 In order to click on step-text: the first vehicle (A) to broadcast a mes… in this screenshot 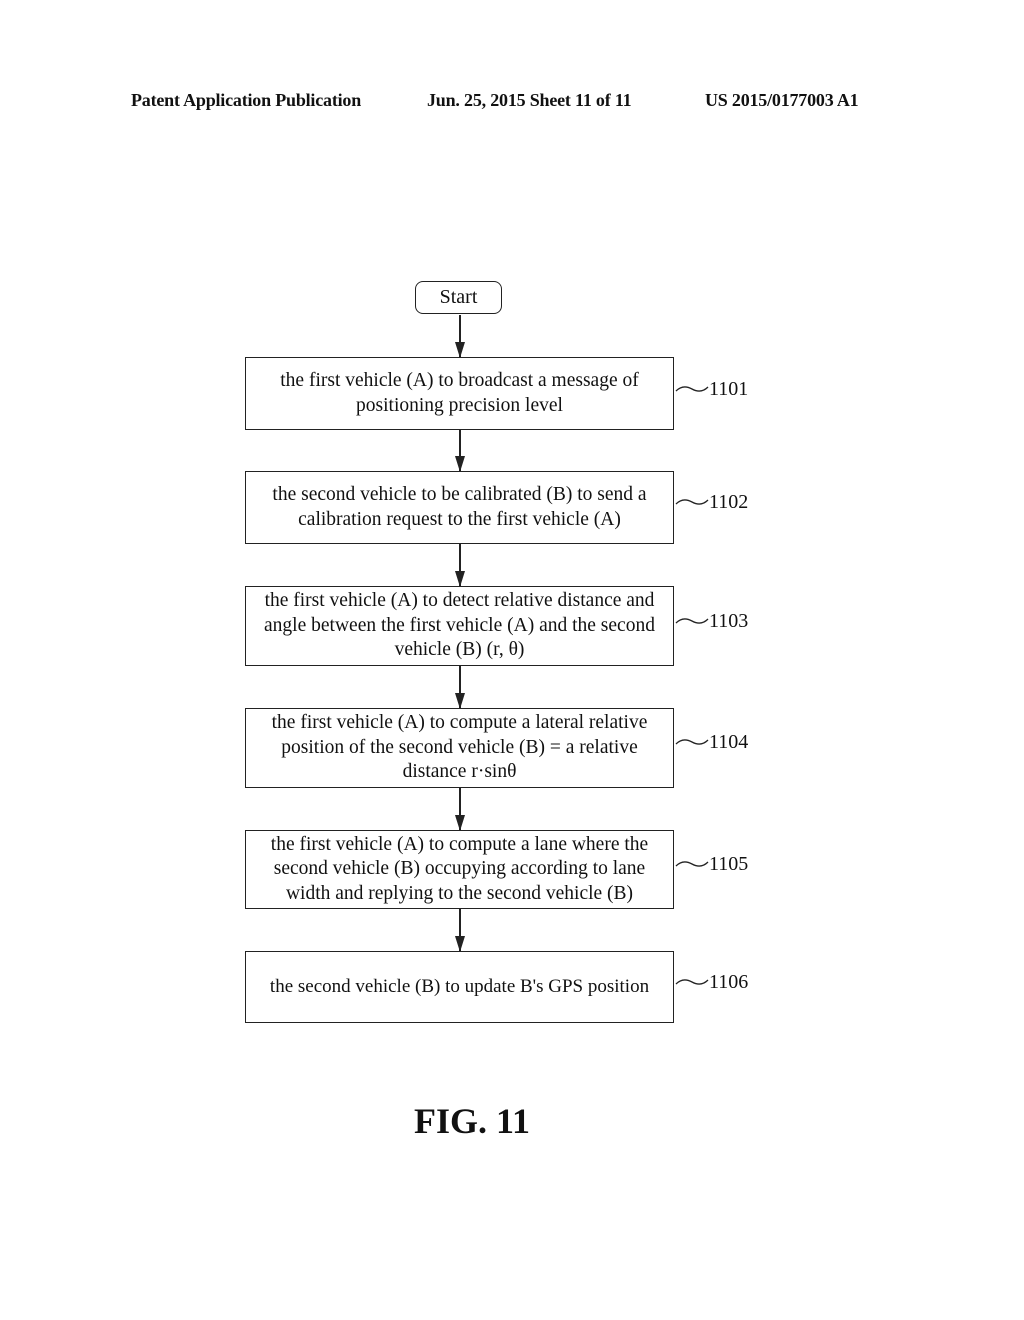, I will do `click(459, 393)`.